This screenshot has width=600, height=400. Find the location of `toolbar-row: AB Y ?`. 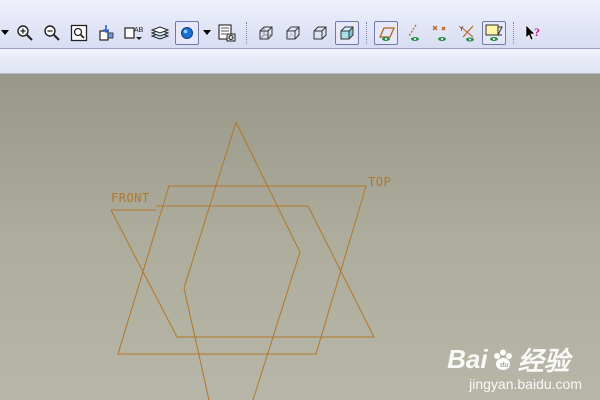

toolbar-row: AB Y ? is located at coordinates (300, 33).